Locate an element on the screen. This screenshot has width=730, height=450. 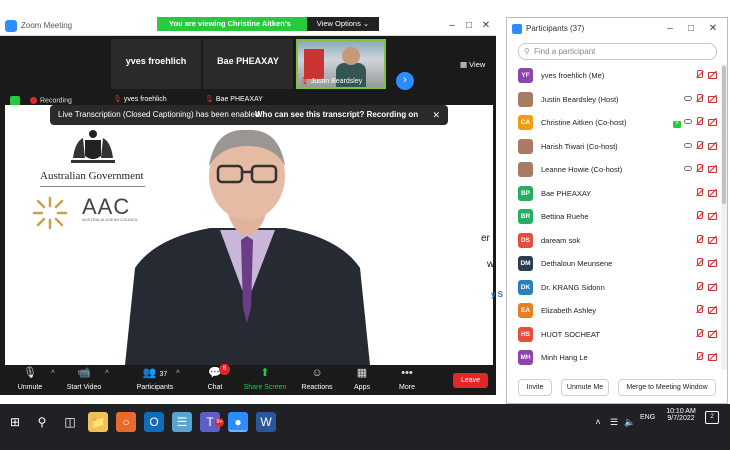
leave-button: Leave is located at coordinates (470, 380).